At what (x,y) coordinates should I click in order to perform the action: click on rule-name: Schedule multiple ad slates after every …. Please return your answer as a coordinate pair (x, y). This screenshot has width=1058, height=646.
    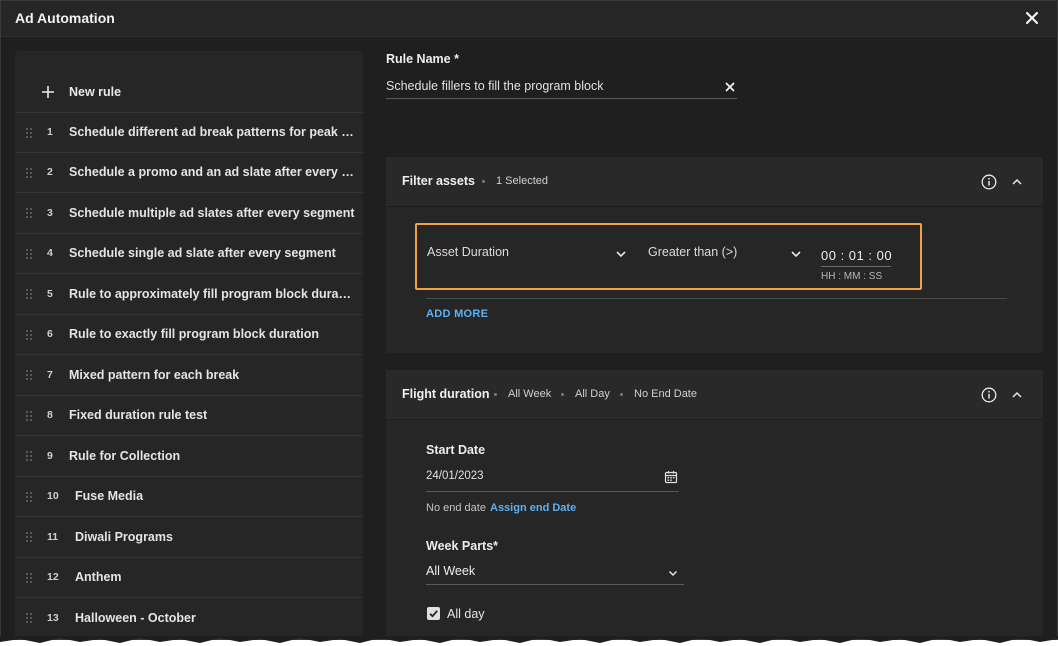
    Looking at the image, I should click on (212, 212).